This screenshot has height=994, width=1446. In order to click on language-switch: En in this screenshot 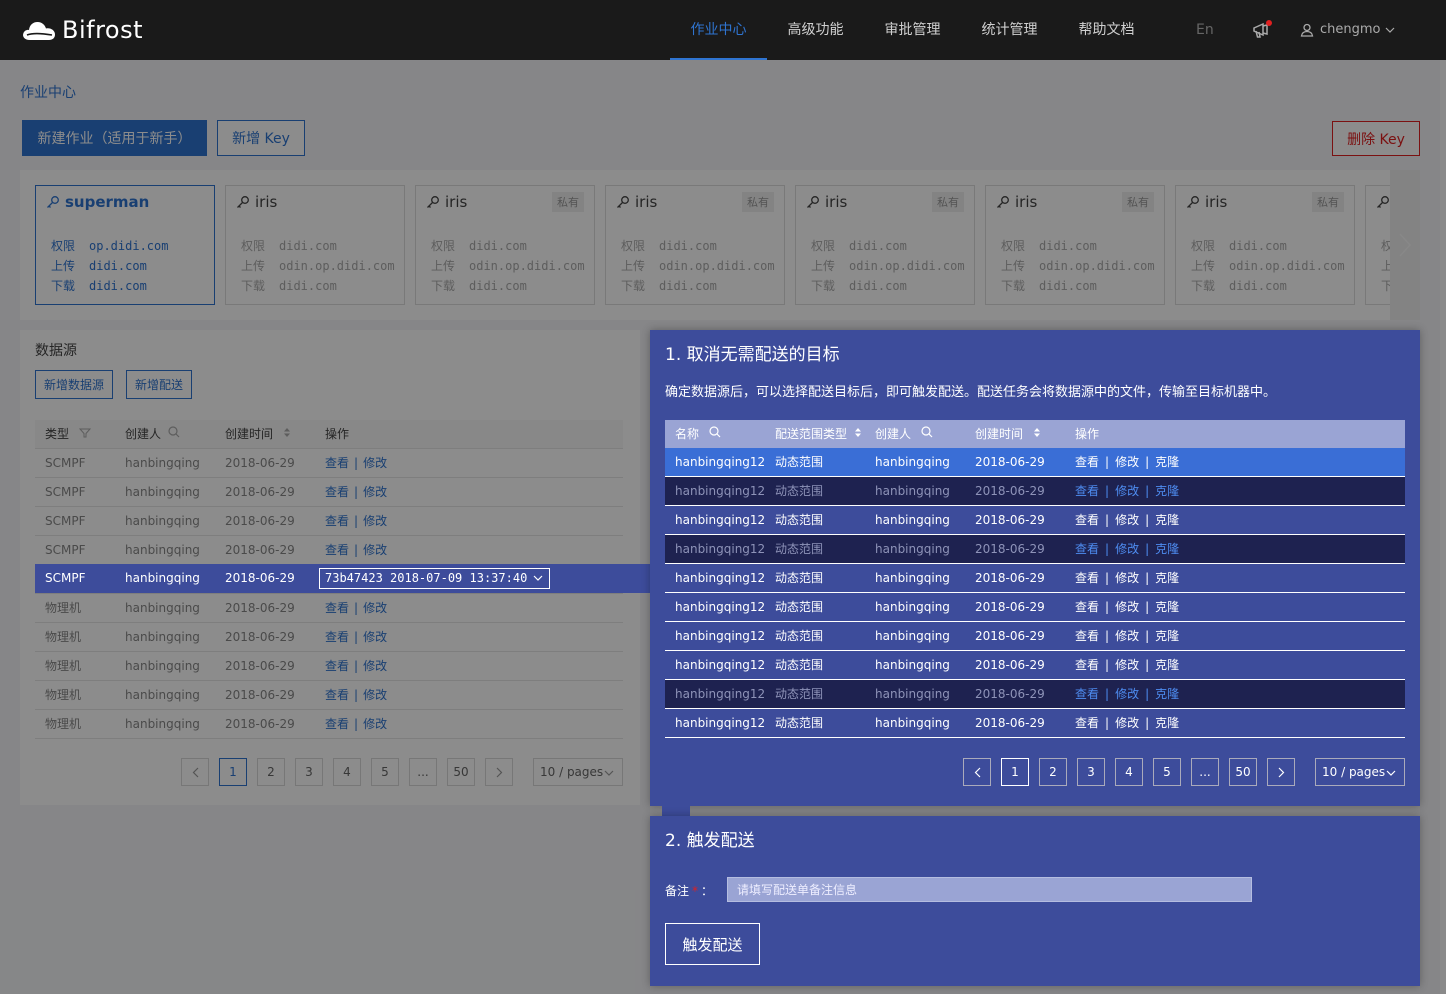, I will do `click(1205, 30)`.